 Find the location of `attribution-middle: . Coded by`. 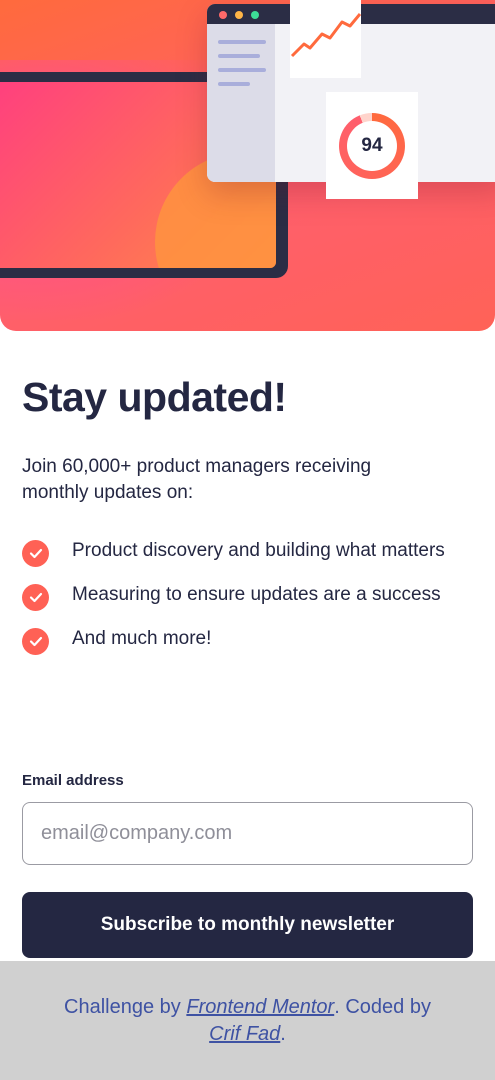

attribution-middle: . Coded by is located at coordinates (382, 1007).